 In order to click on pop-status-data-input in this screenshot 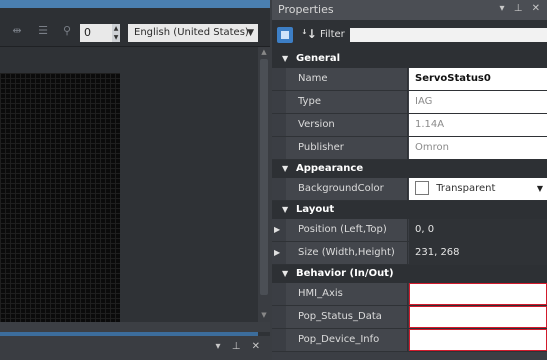, I will do `click(478, 317)`.